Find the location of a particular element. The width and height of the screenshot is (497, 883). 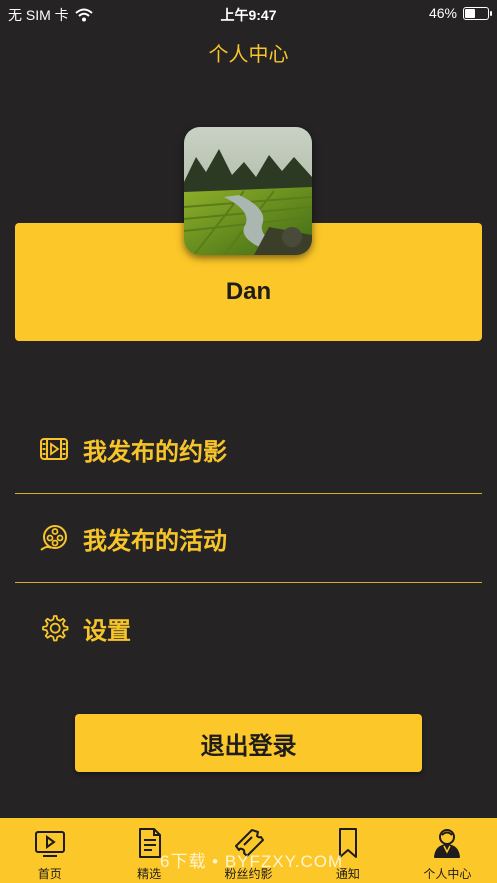

menu-item-my-activities: 我发布的活动 is located at coordinates (248, 538).